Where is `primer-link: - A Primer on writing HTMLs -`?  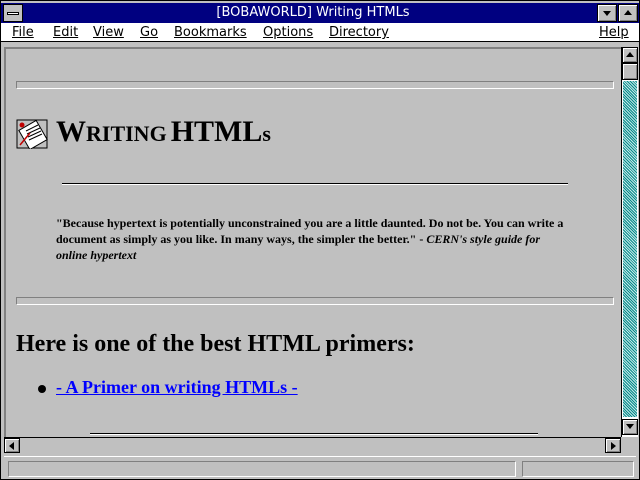
primer-link: - A Primer on writing HTMLs - is located at coordinates (177, 387).